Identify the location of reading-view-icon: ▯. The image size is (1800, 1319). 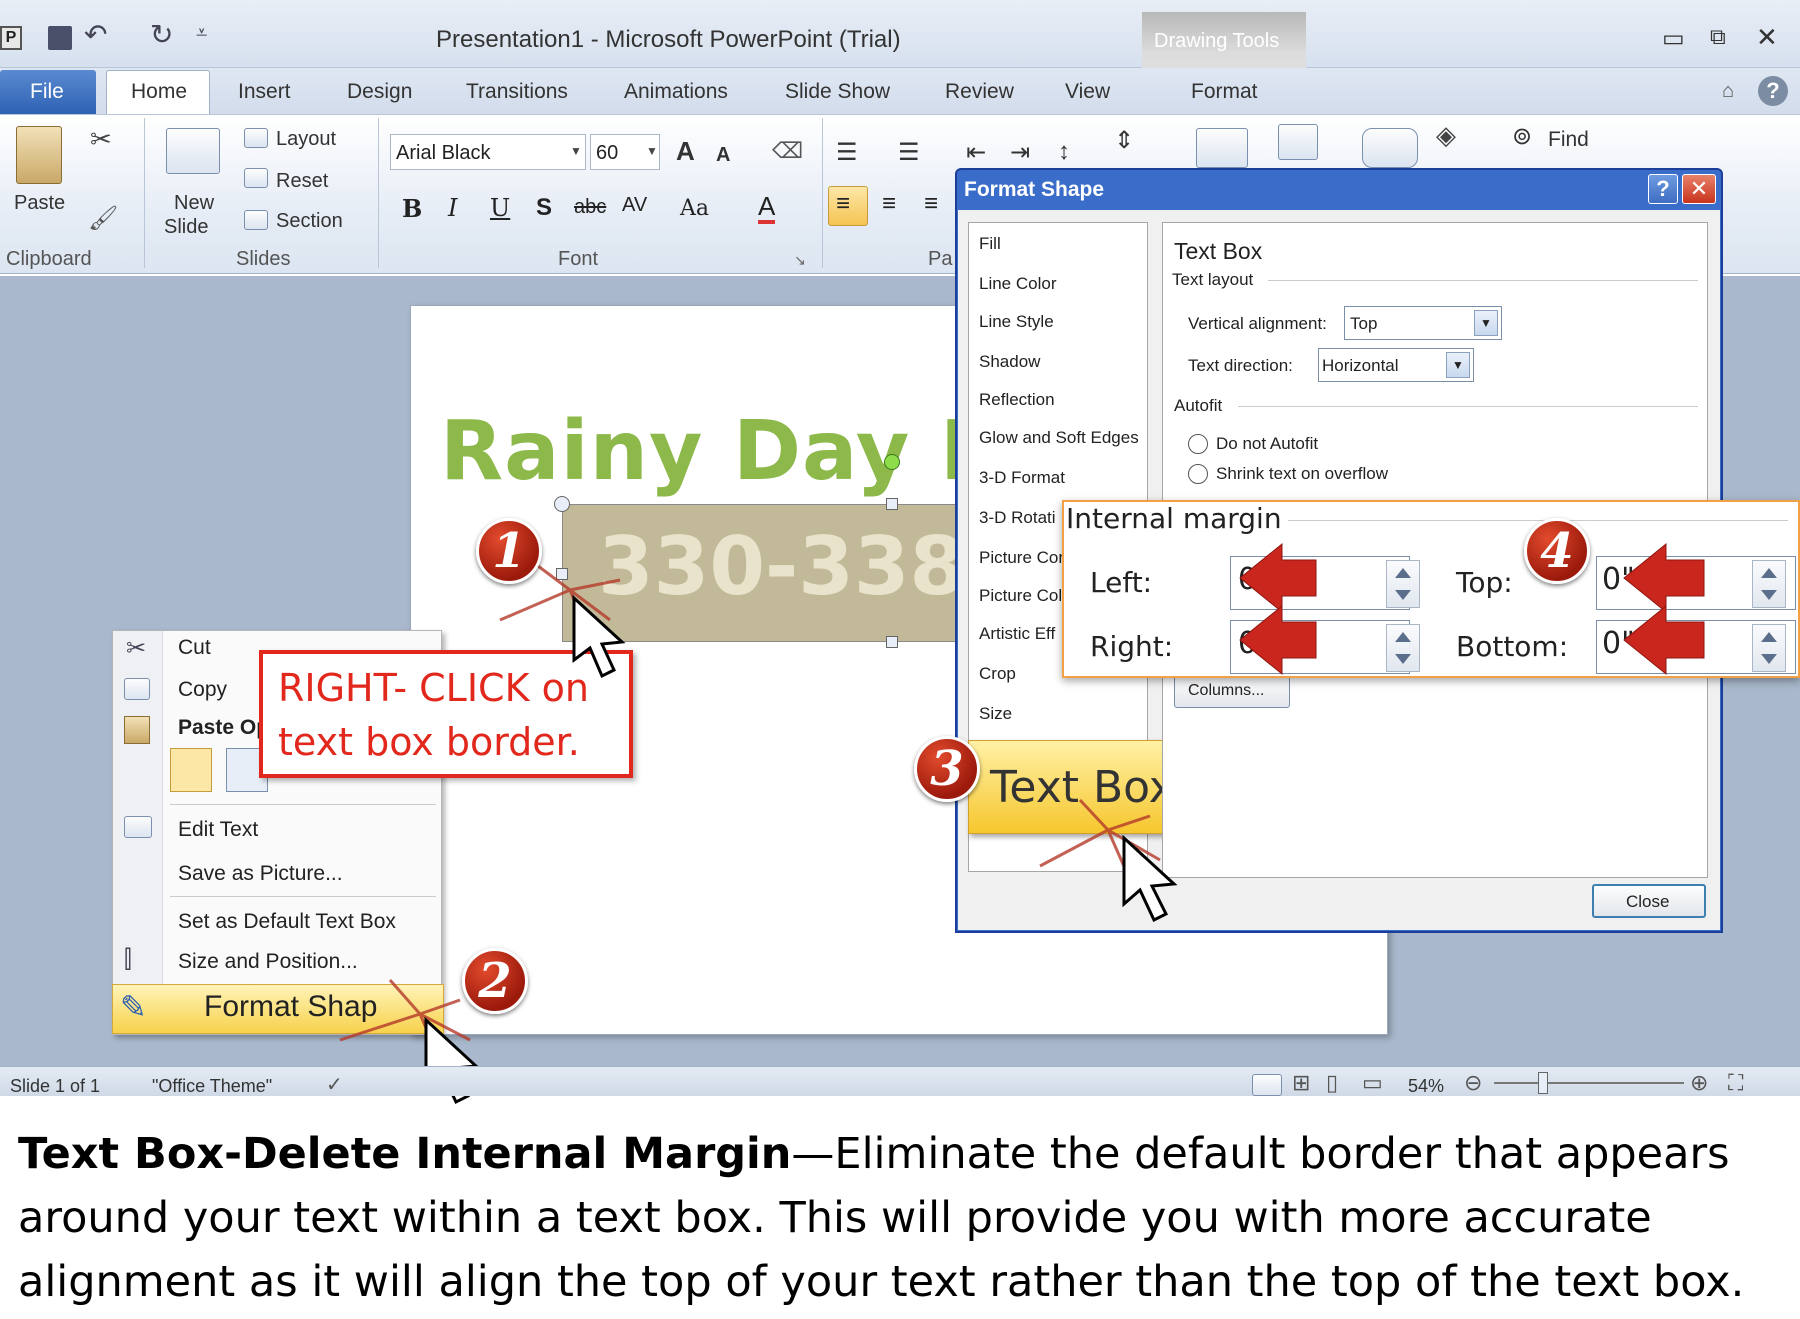
(1332, 1083).